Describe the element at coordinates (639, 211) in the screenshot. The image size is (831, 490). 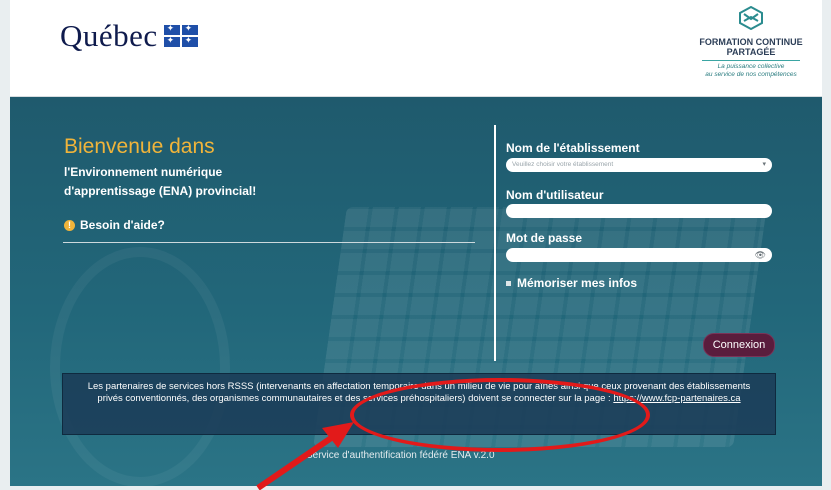
I see `username-input` at that location.